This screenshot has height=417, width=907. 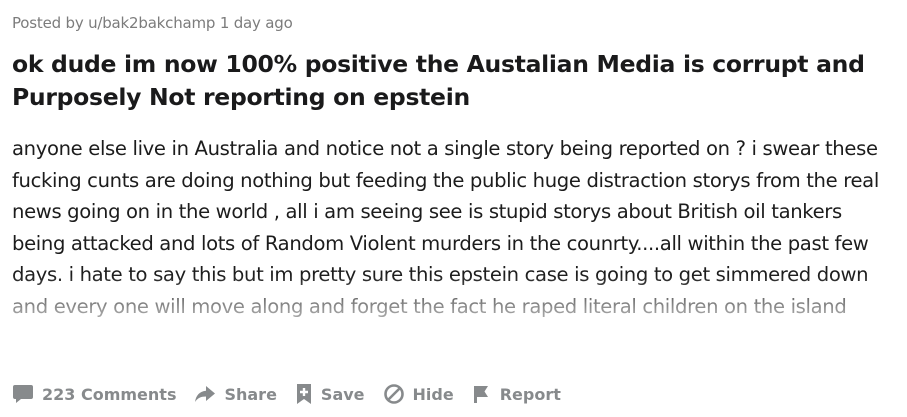 I want to click on hide-label: Hide, so click(x=433, y=394).